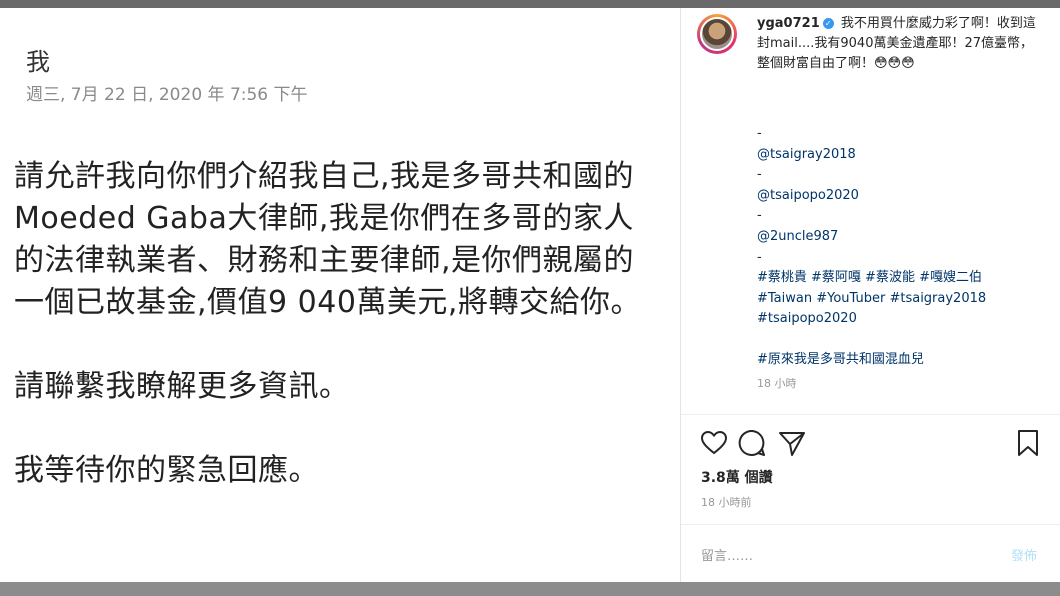 This screenshot has width=1060, height=596. Describe the element at coordinates (38, 62) in the screenshot. I see `email-sender: 我` at that location.